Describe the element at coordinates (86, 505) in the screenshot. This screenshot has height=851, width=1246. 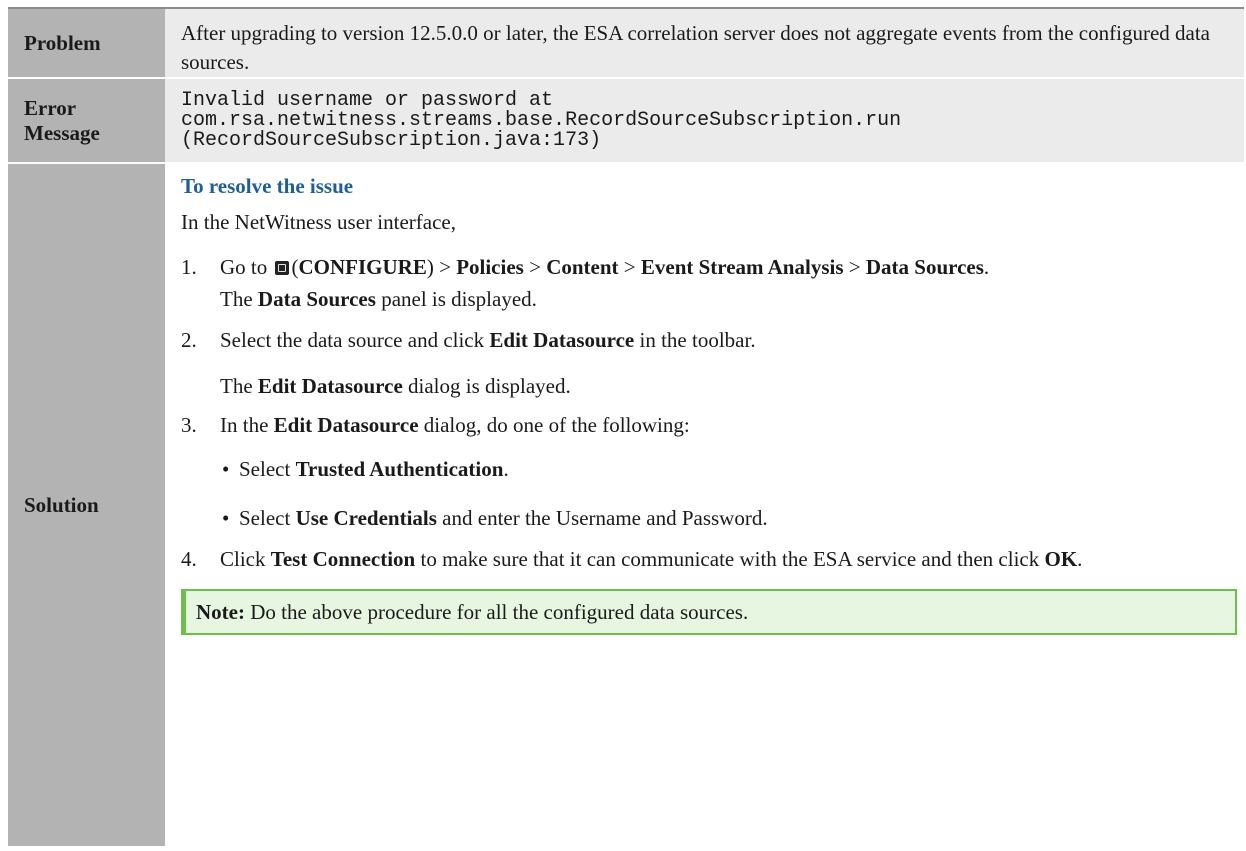
I see `solution-label: Solution` at that location.